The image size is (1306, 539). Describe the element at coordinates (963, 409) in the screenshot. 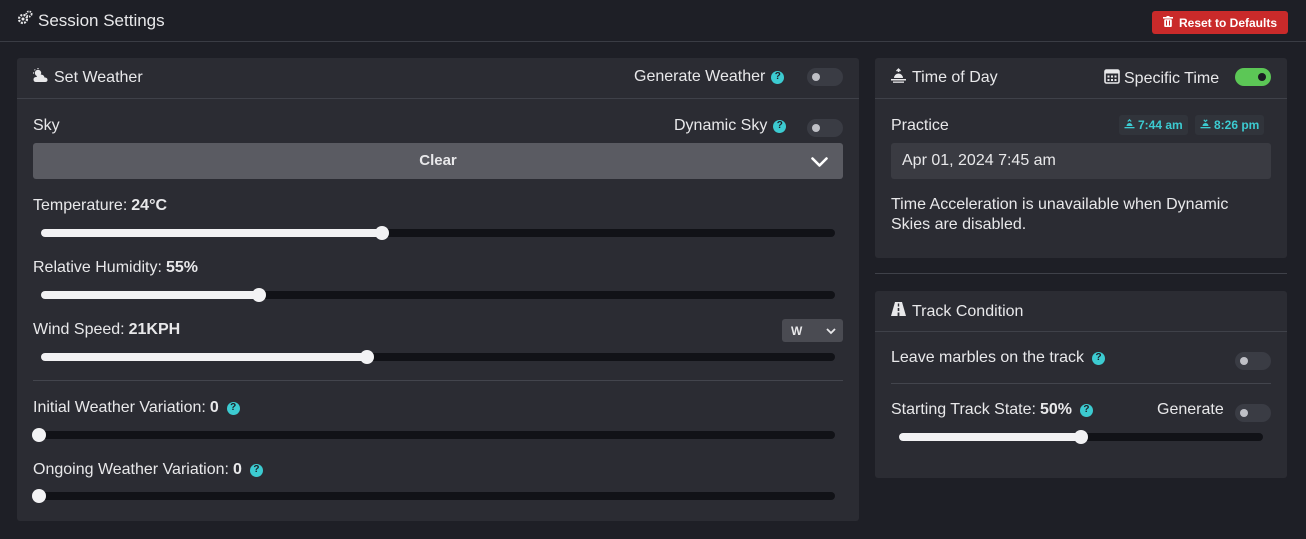

I see `track-state-text: Starting Track State:` at that location.